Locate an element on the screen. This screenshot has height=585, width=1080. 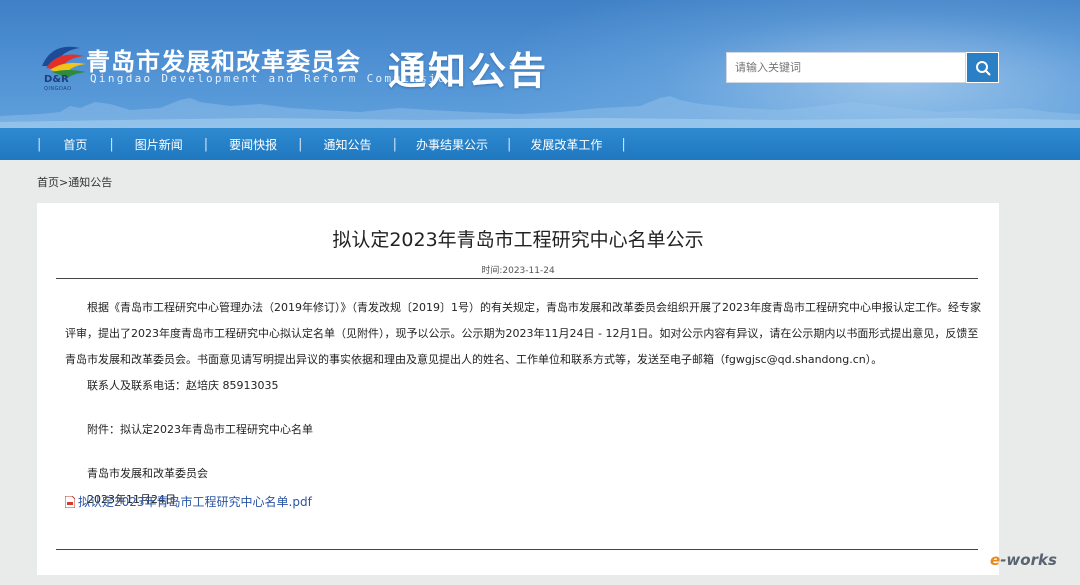
footer-divider is located at coordinates (517, 549).